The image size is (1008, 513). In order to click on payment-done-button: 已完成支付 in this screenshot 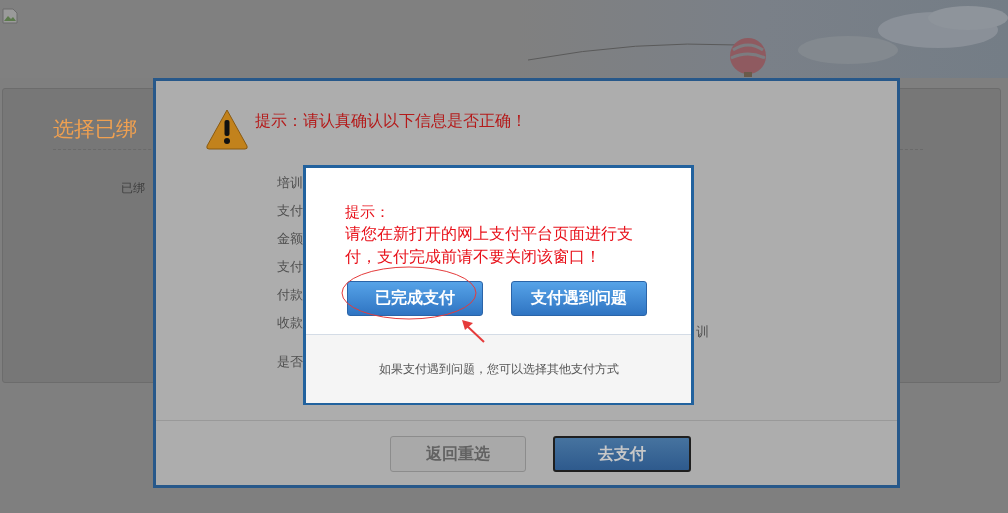, I will do `click(415, 298)`.